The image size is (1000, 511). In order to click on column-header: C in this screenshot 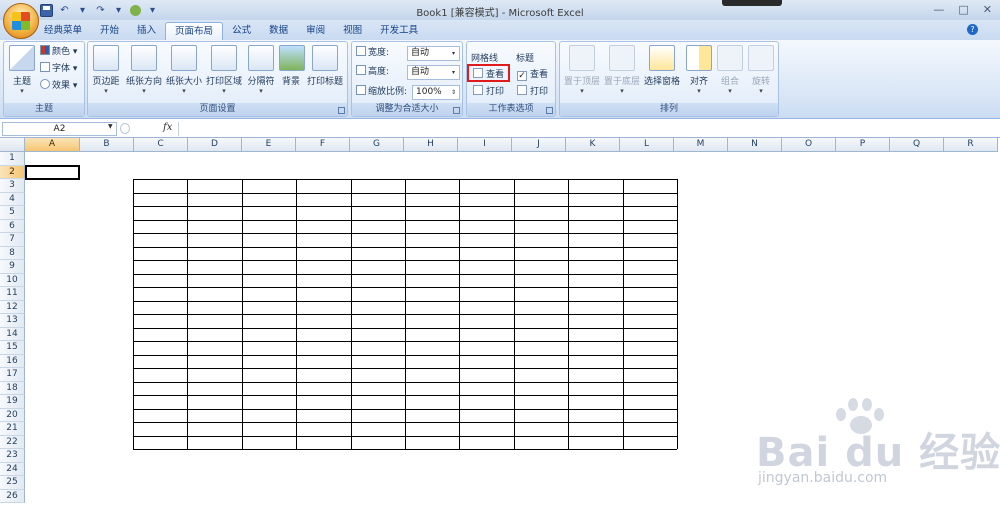, I will do `click(161, 145)`.